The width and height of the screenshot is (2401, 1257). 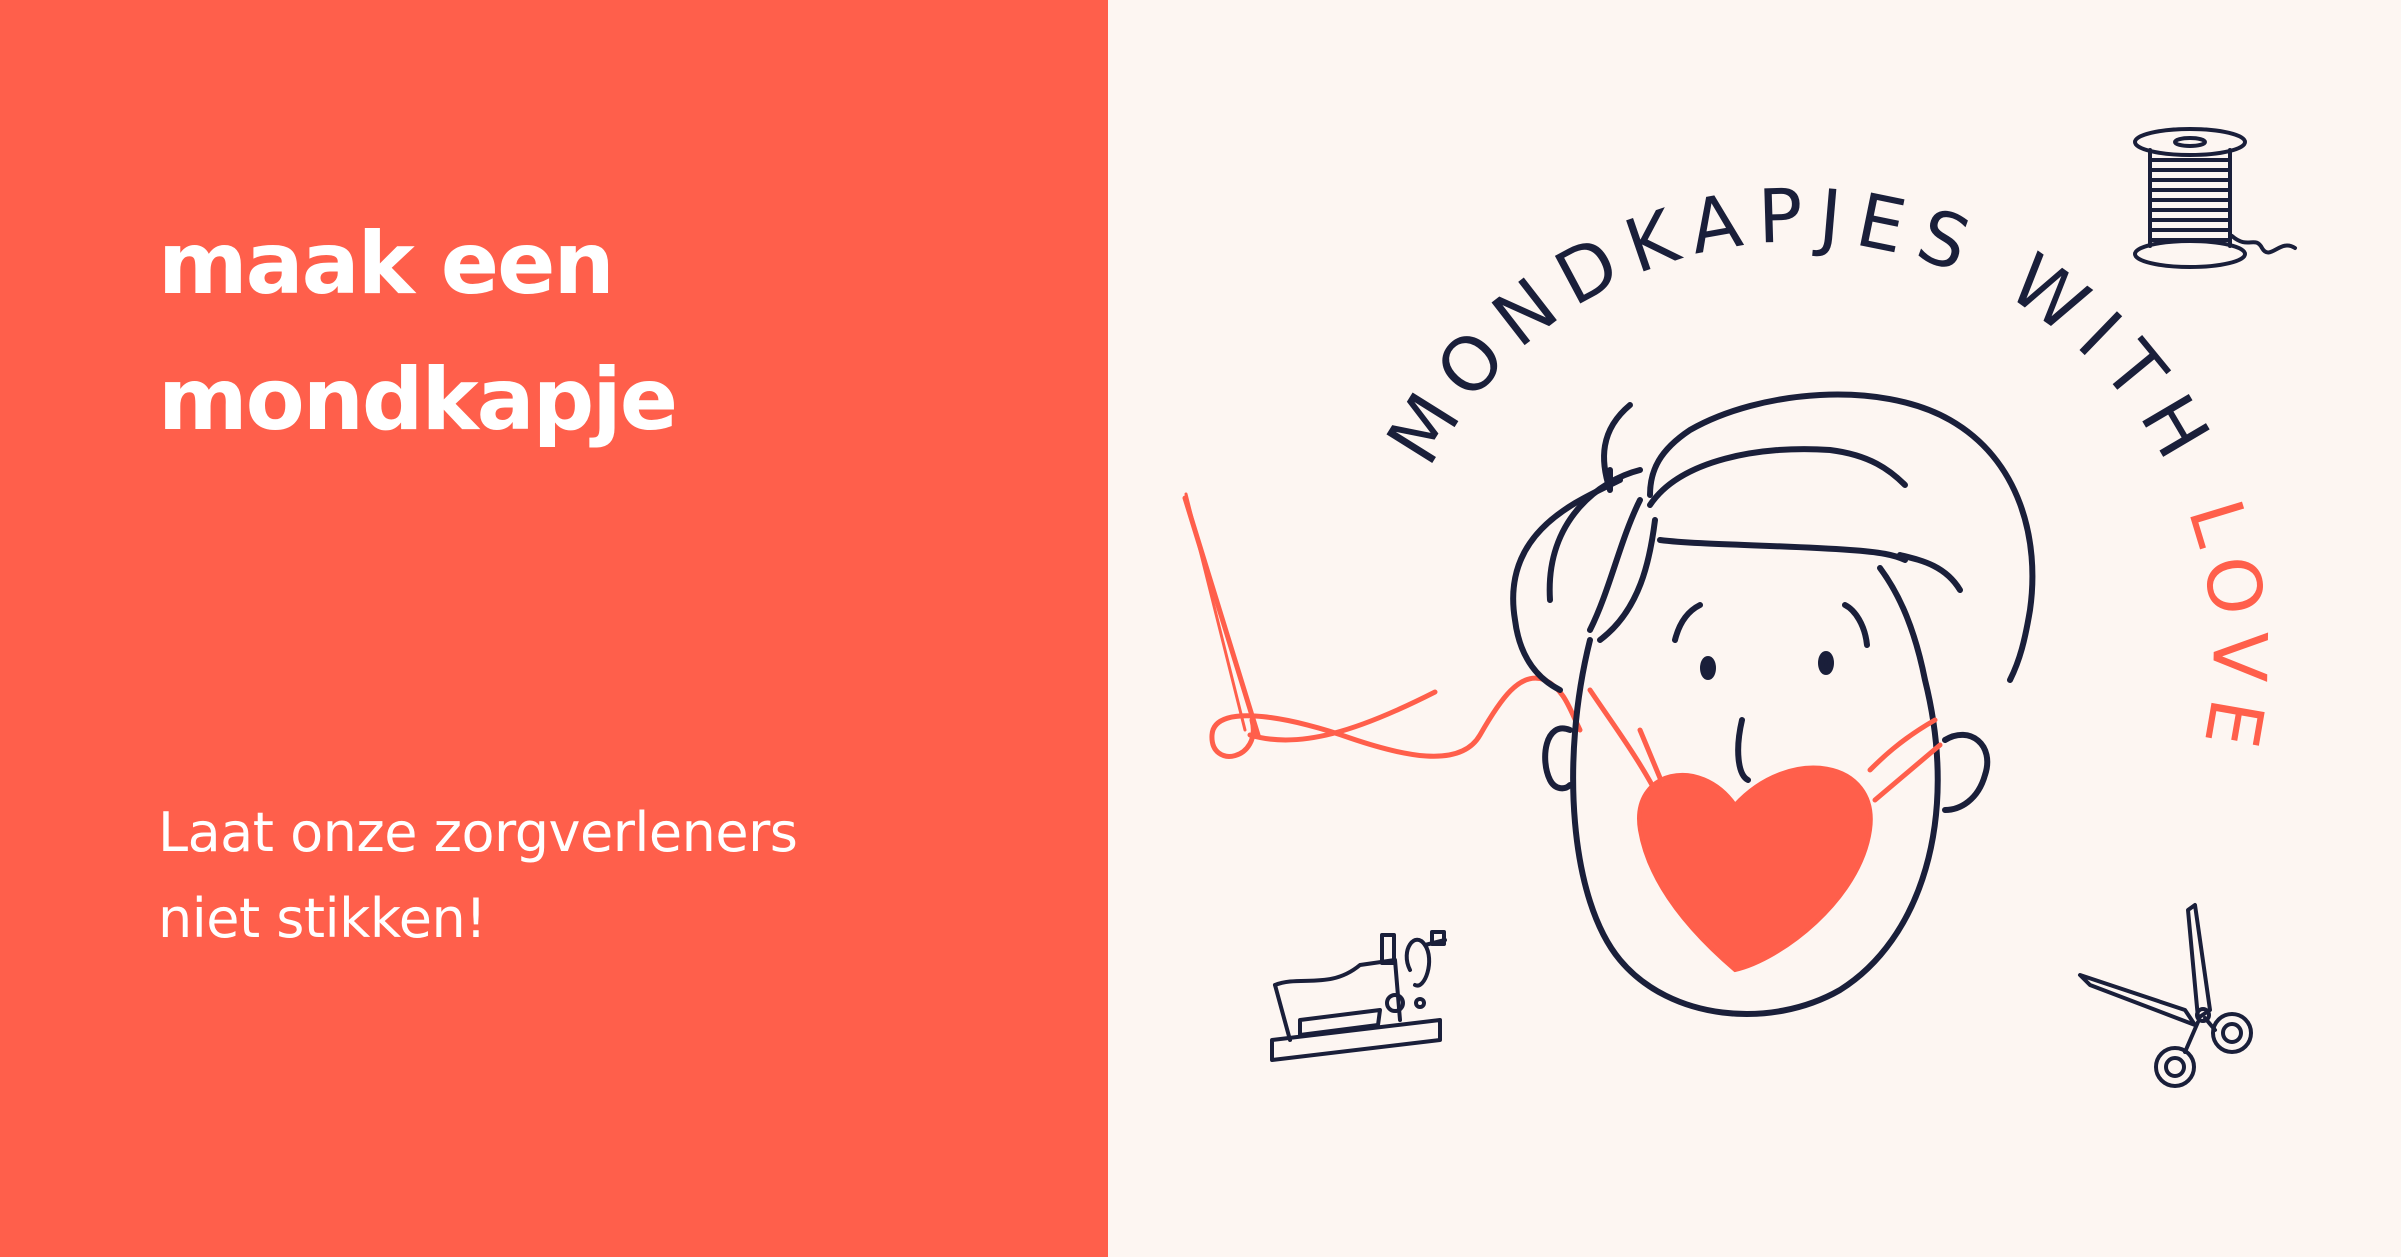 What do you see at coordinates (1382, 625) in the screenshot?
I see `needle-thread-icon` at bounding box center [1382, 625].